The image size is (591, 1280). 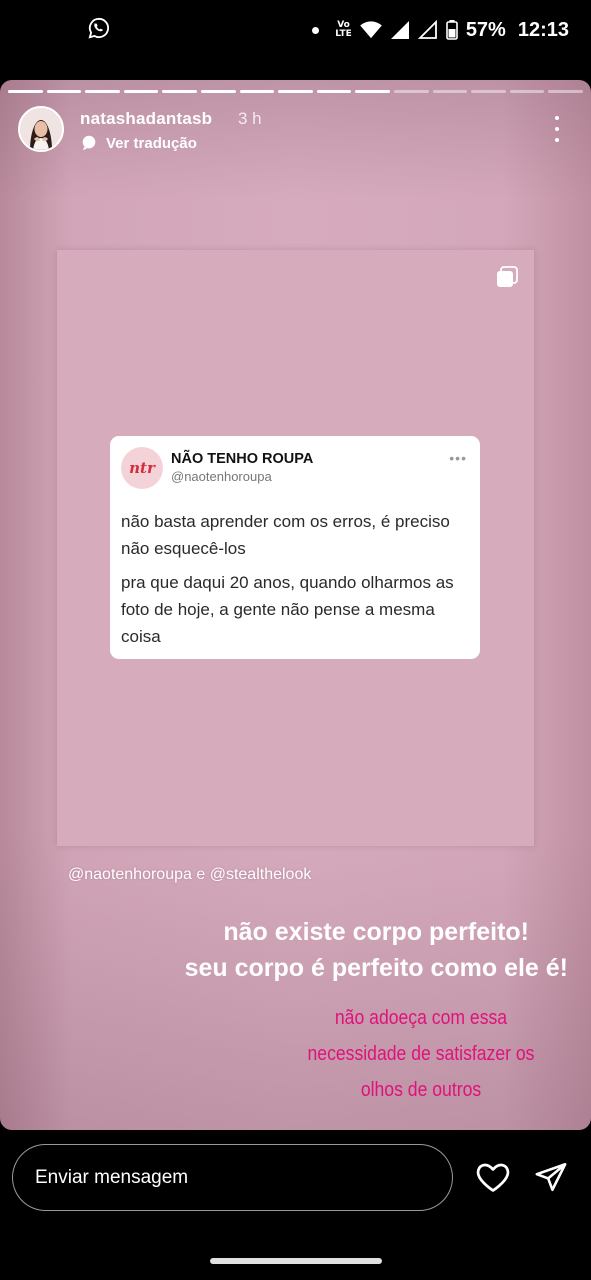 I want to click on avatar, so click(x=41, y=129).